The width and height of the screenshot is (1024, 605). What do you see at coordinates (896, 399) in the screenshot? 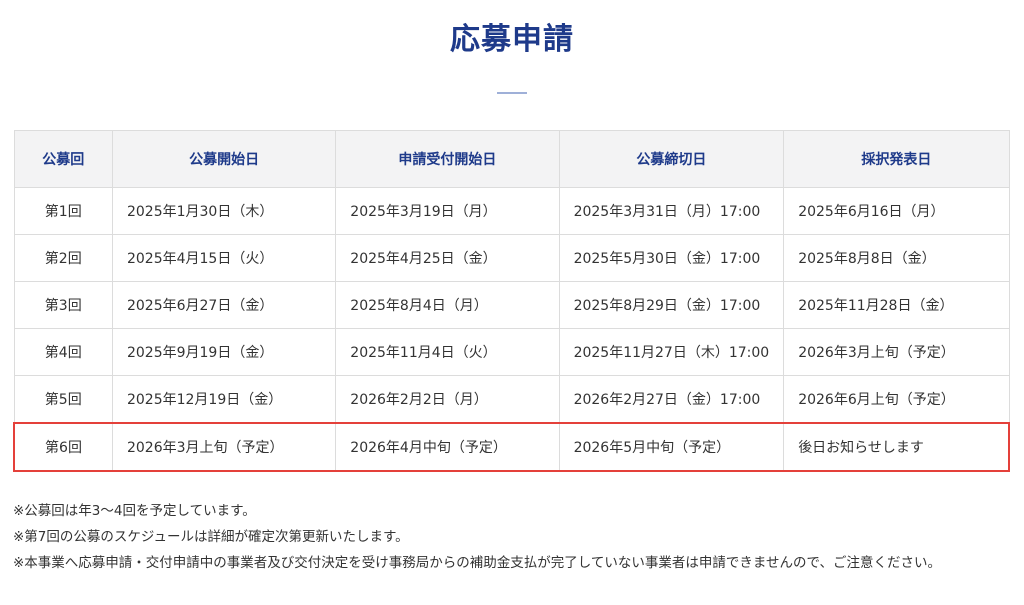
I see `announcement-cell: 2026年6月上旬（予定）` at bounding box center [896, 399].